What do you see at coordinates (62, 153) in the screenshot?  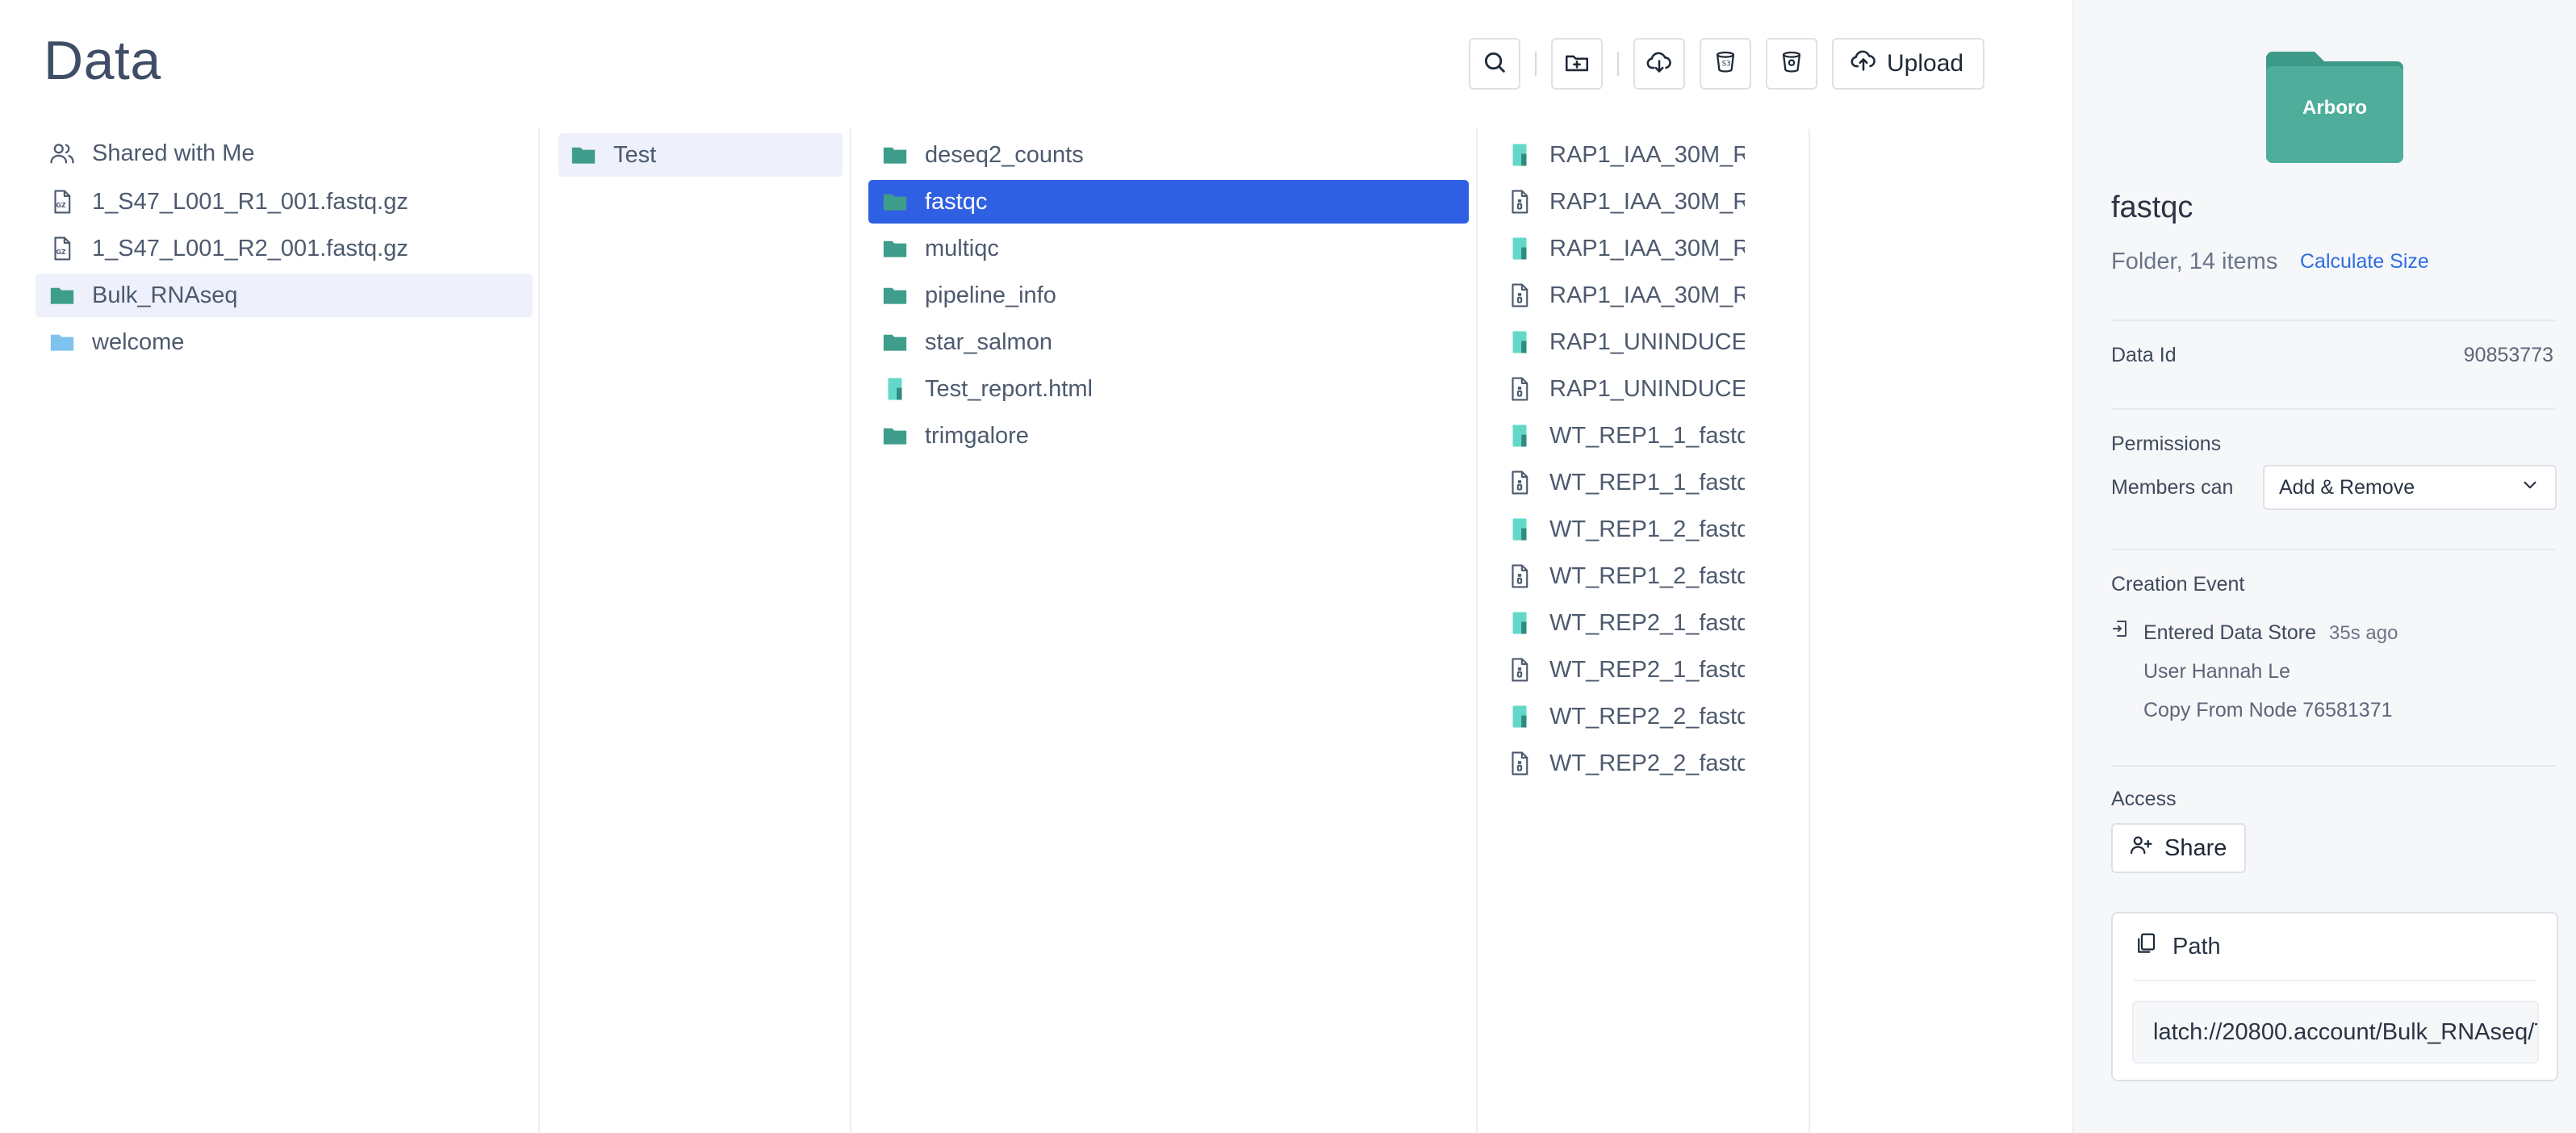 I see `users-icon` at bounding box center [62, 153].